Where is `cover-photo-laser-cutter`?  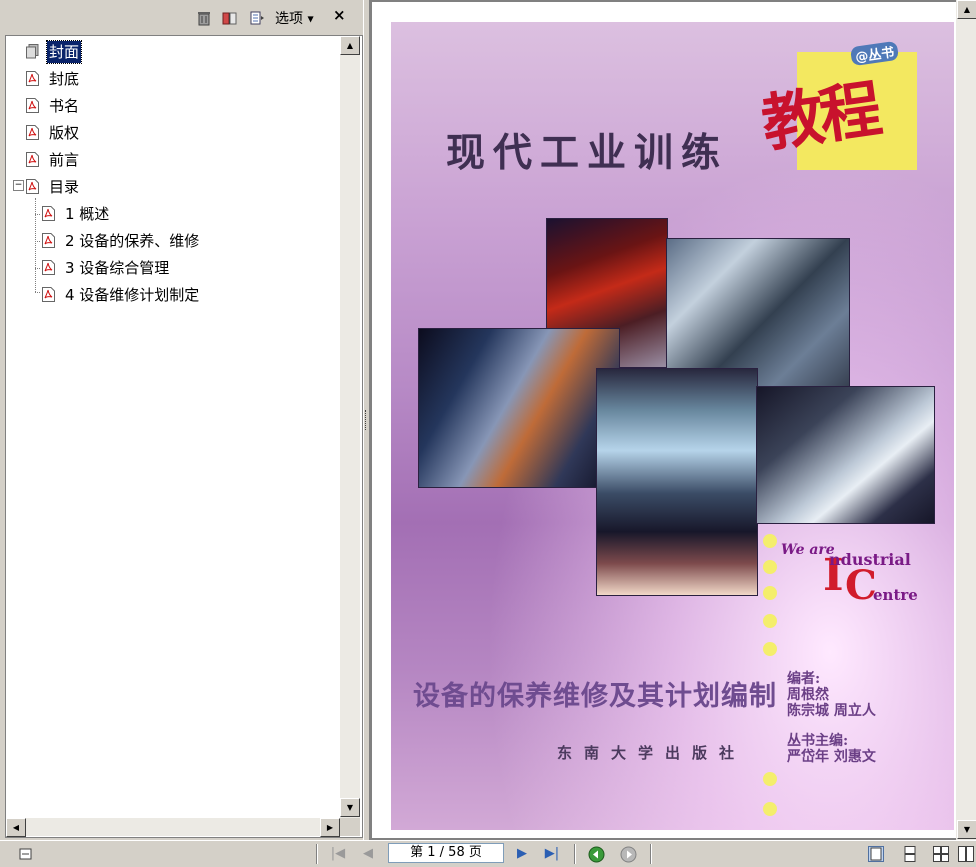
cover-photo-laser-cutter is located at coordinates (677, 482).